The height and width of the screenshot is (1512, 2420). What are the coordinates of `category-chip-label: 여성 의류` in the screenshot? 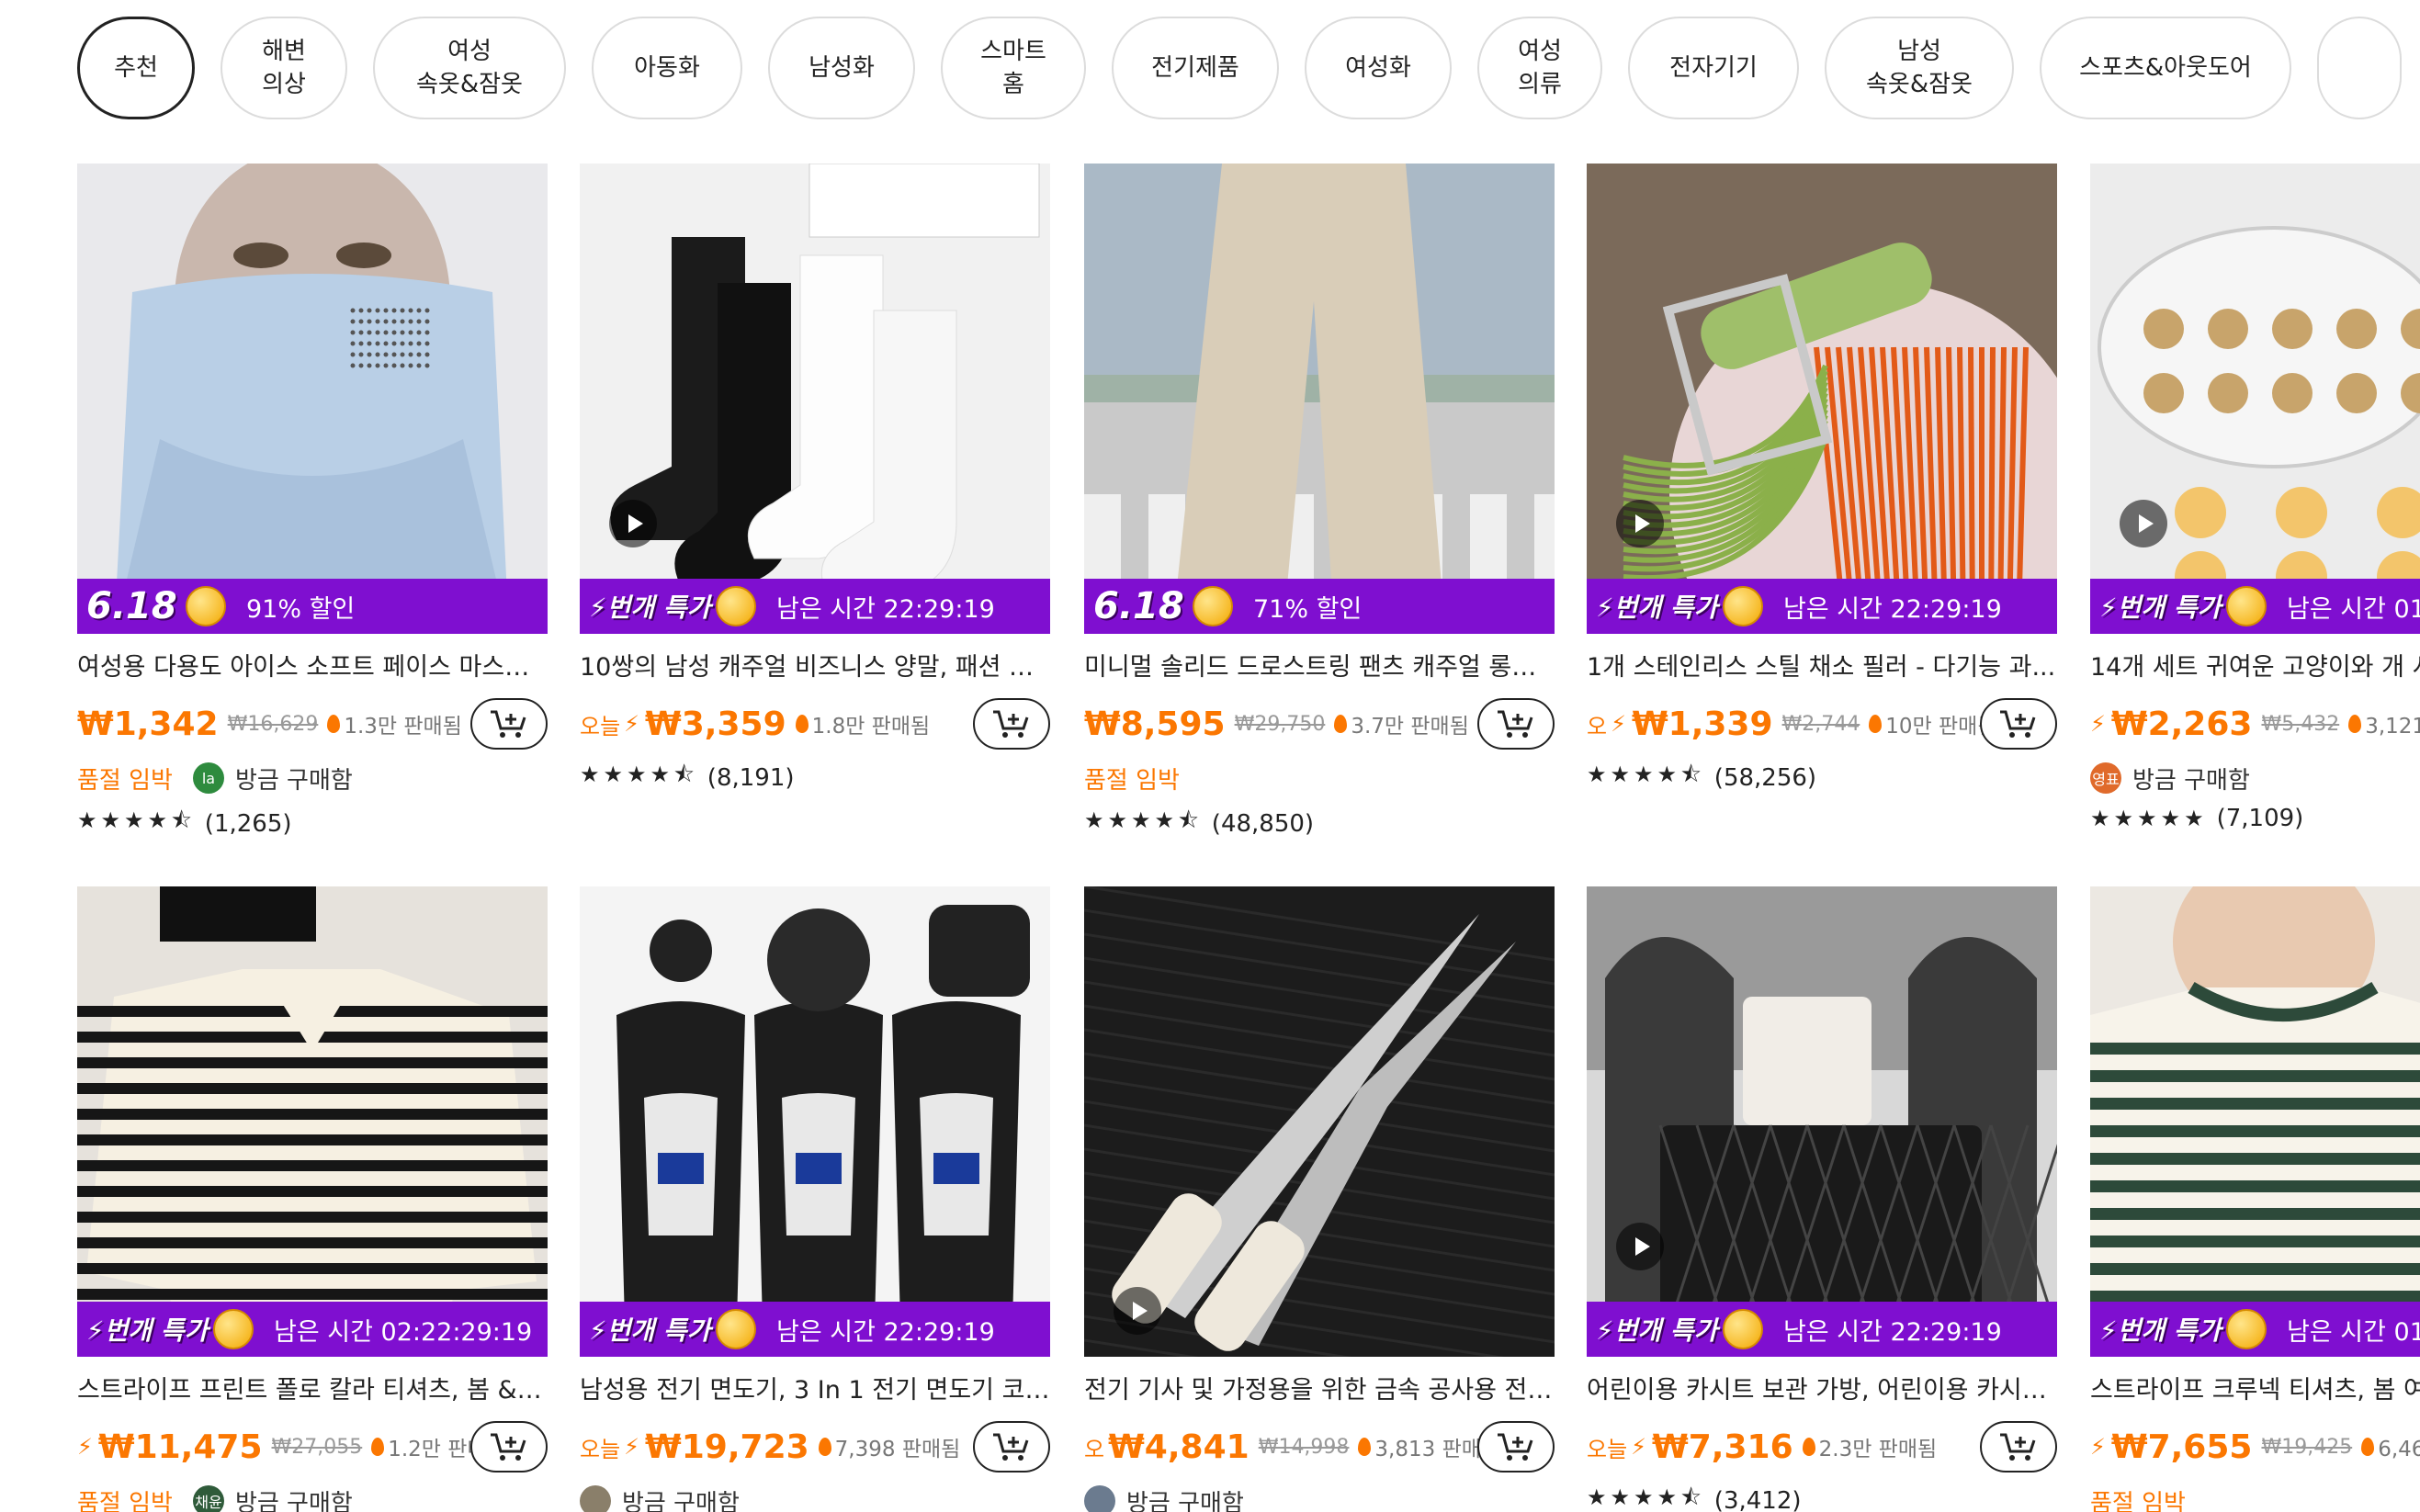 It's located at (1540, 68).